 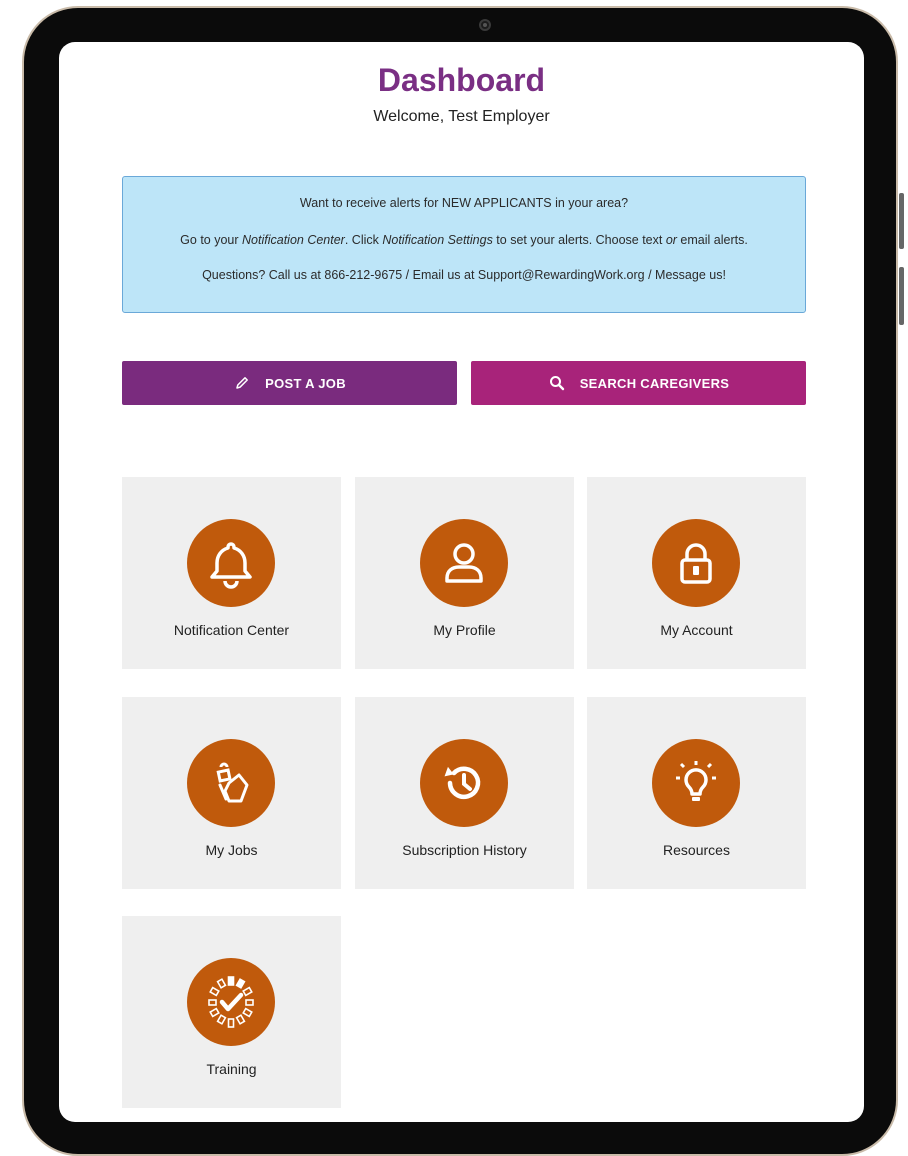 I want to click on tile-my-account: My Account, so click(x=696, y=573).